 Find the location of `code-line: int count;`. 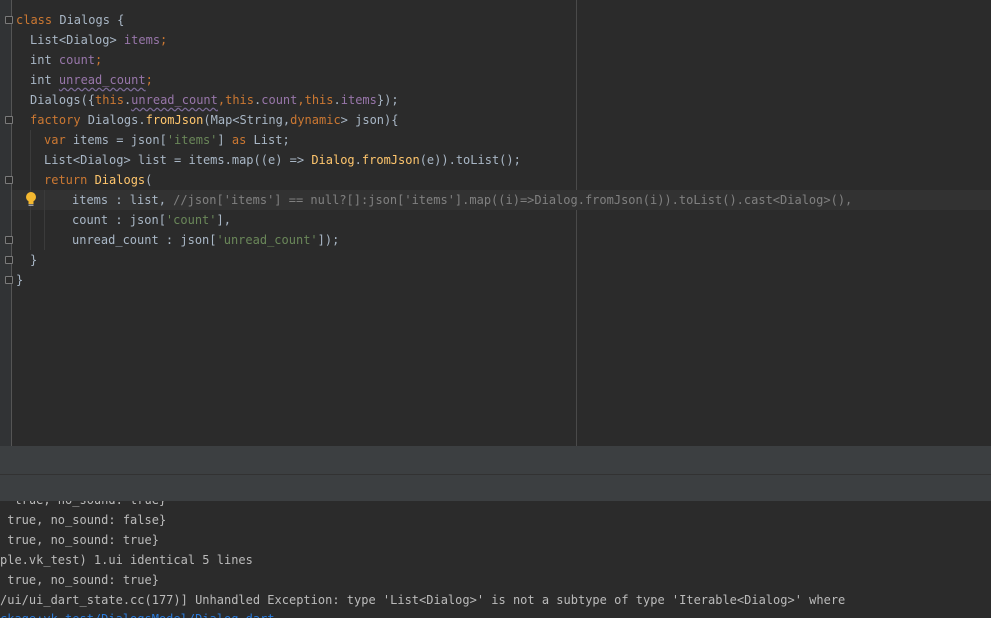

code-line: int count; is located at coordinates (66, 60).